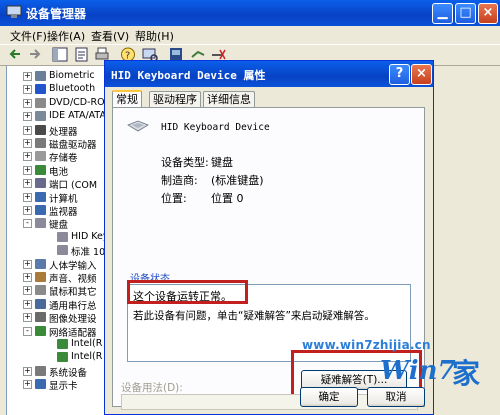 The image size is (500, 415). I want to click on menu-action: 操作(A), so click(66, 36).